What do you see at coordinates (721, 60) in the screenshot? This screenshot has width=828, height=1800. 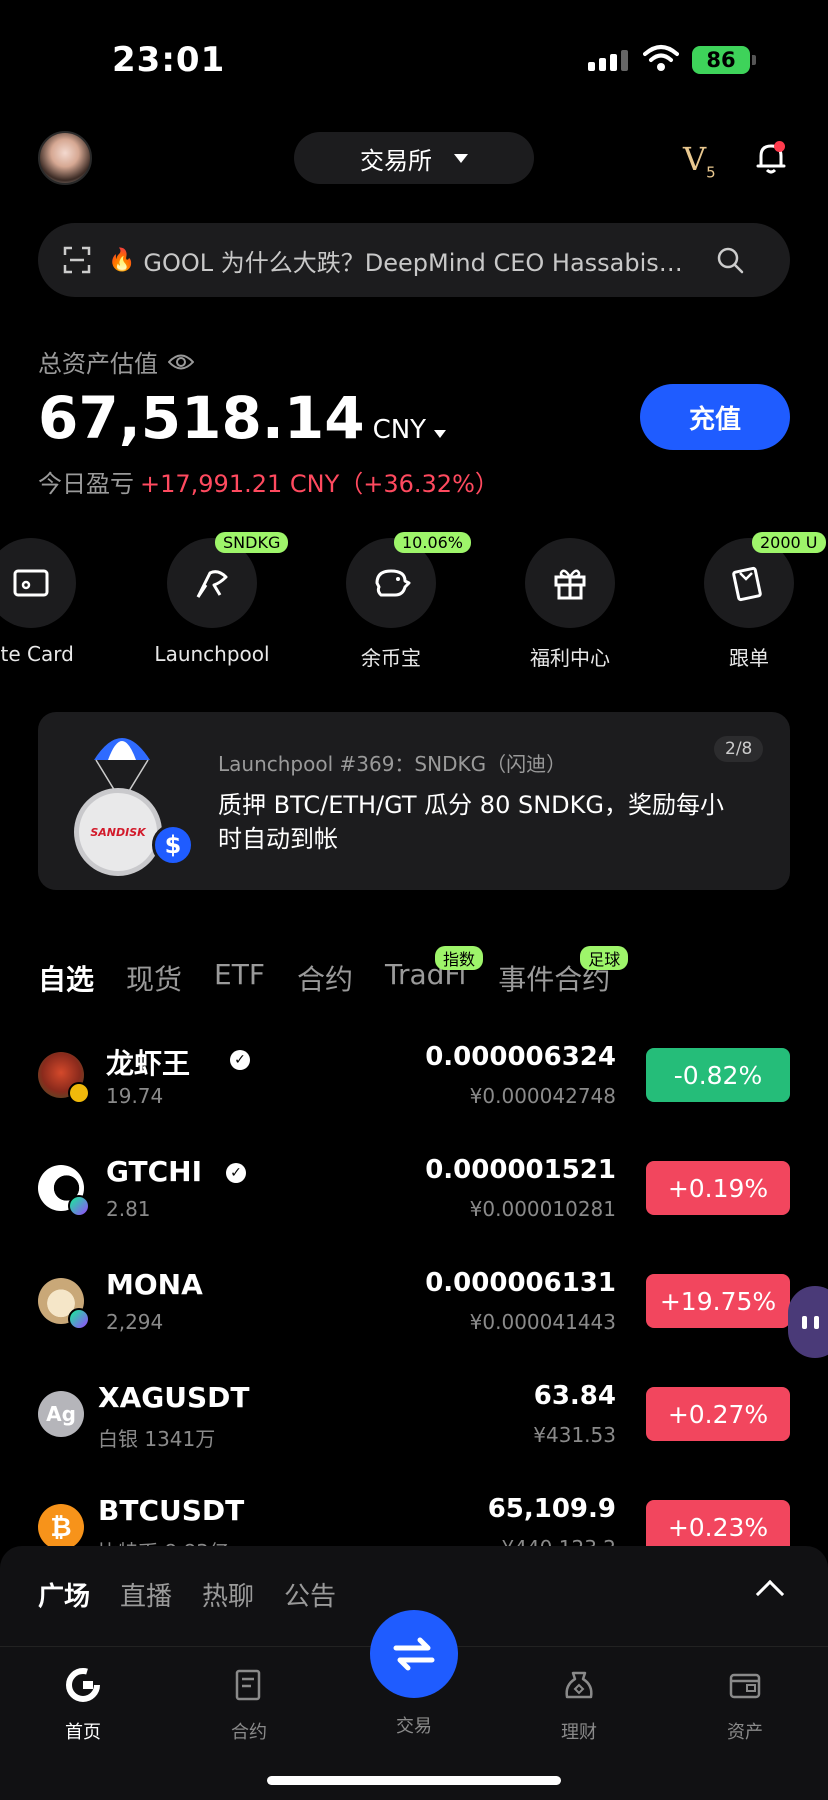 I see `battery-icon: 86` at bounding box center [721, 60].